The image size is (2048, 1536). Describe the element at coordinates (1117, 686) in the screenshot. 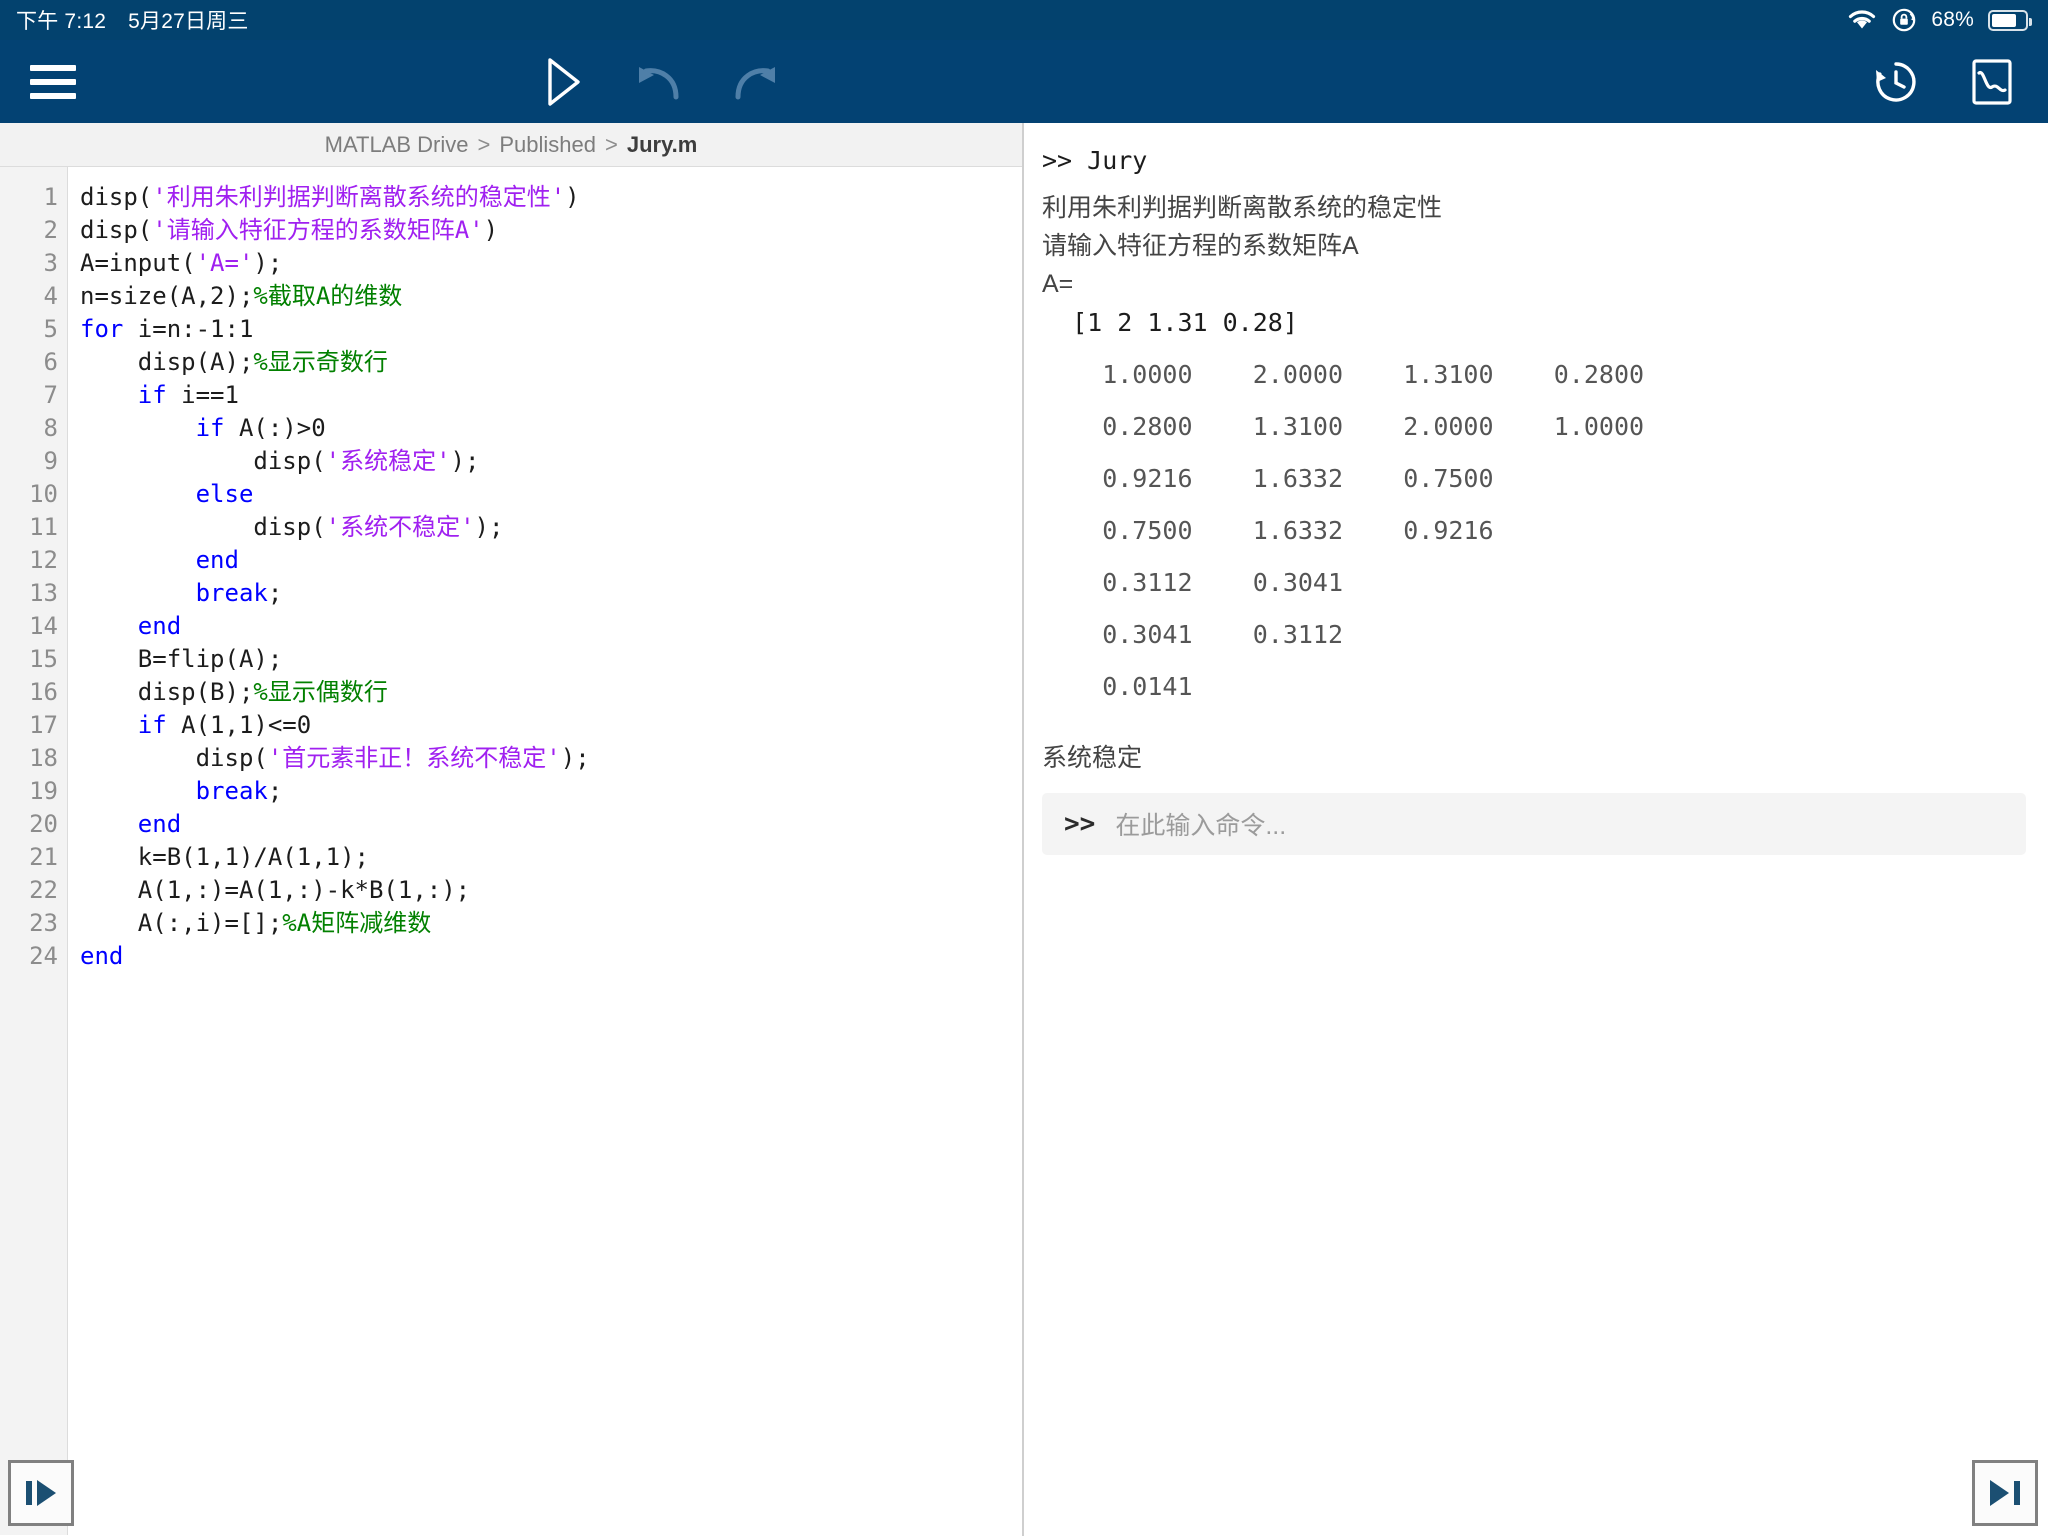

I see `console-matrix-row: 0.0141` at that location.